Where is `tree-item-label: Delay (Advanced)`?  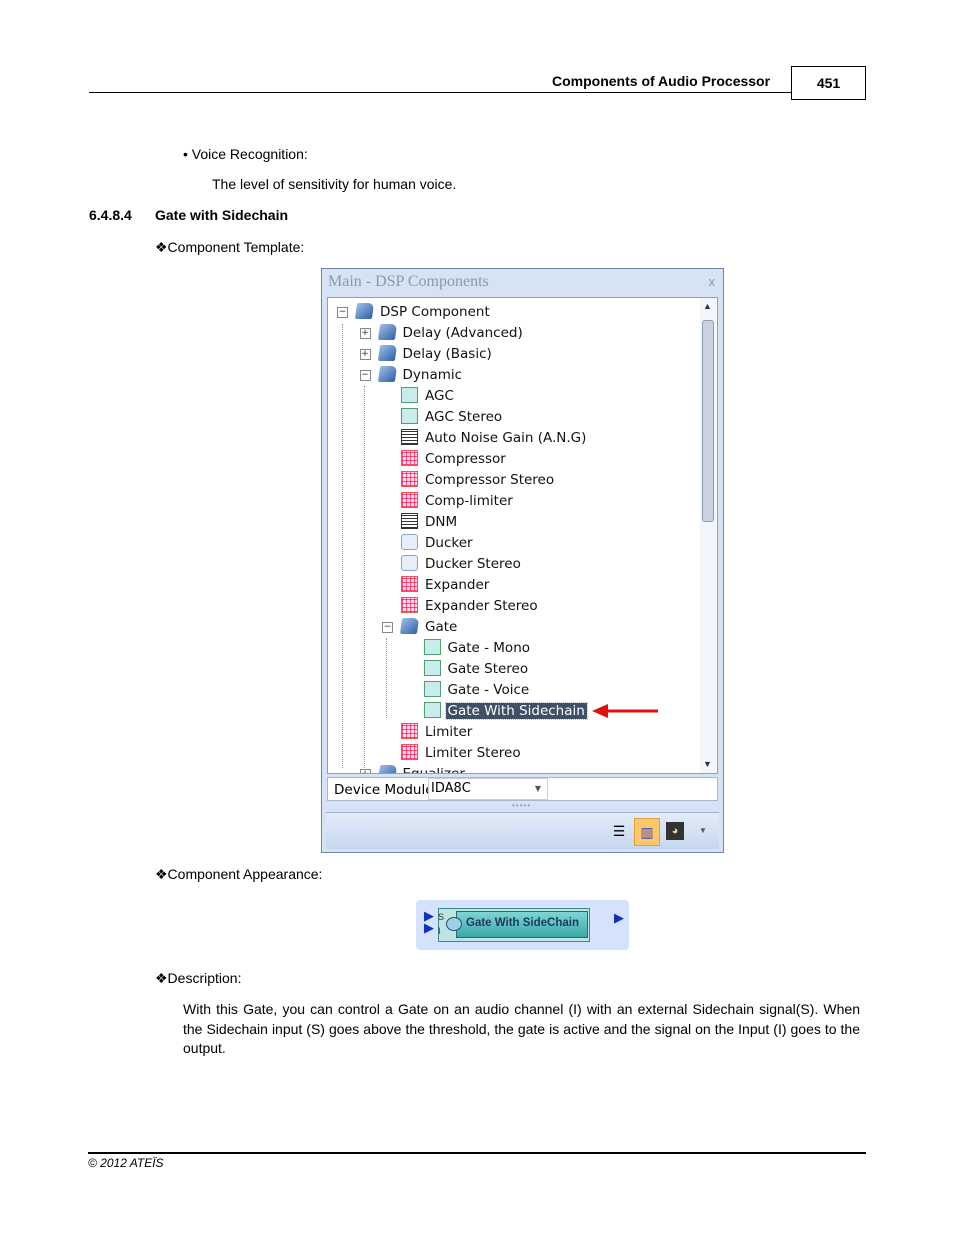 tree-item-label: Delay (Advanced) is located at coordinates (462, 333).